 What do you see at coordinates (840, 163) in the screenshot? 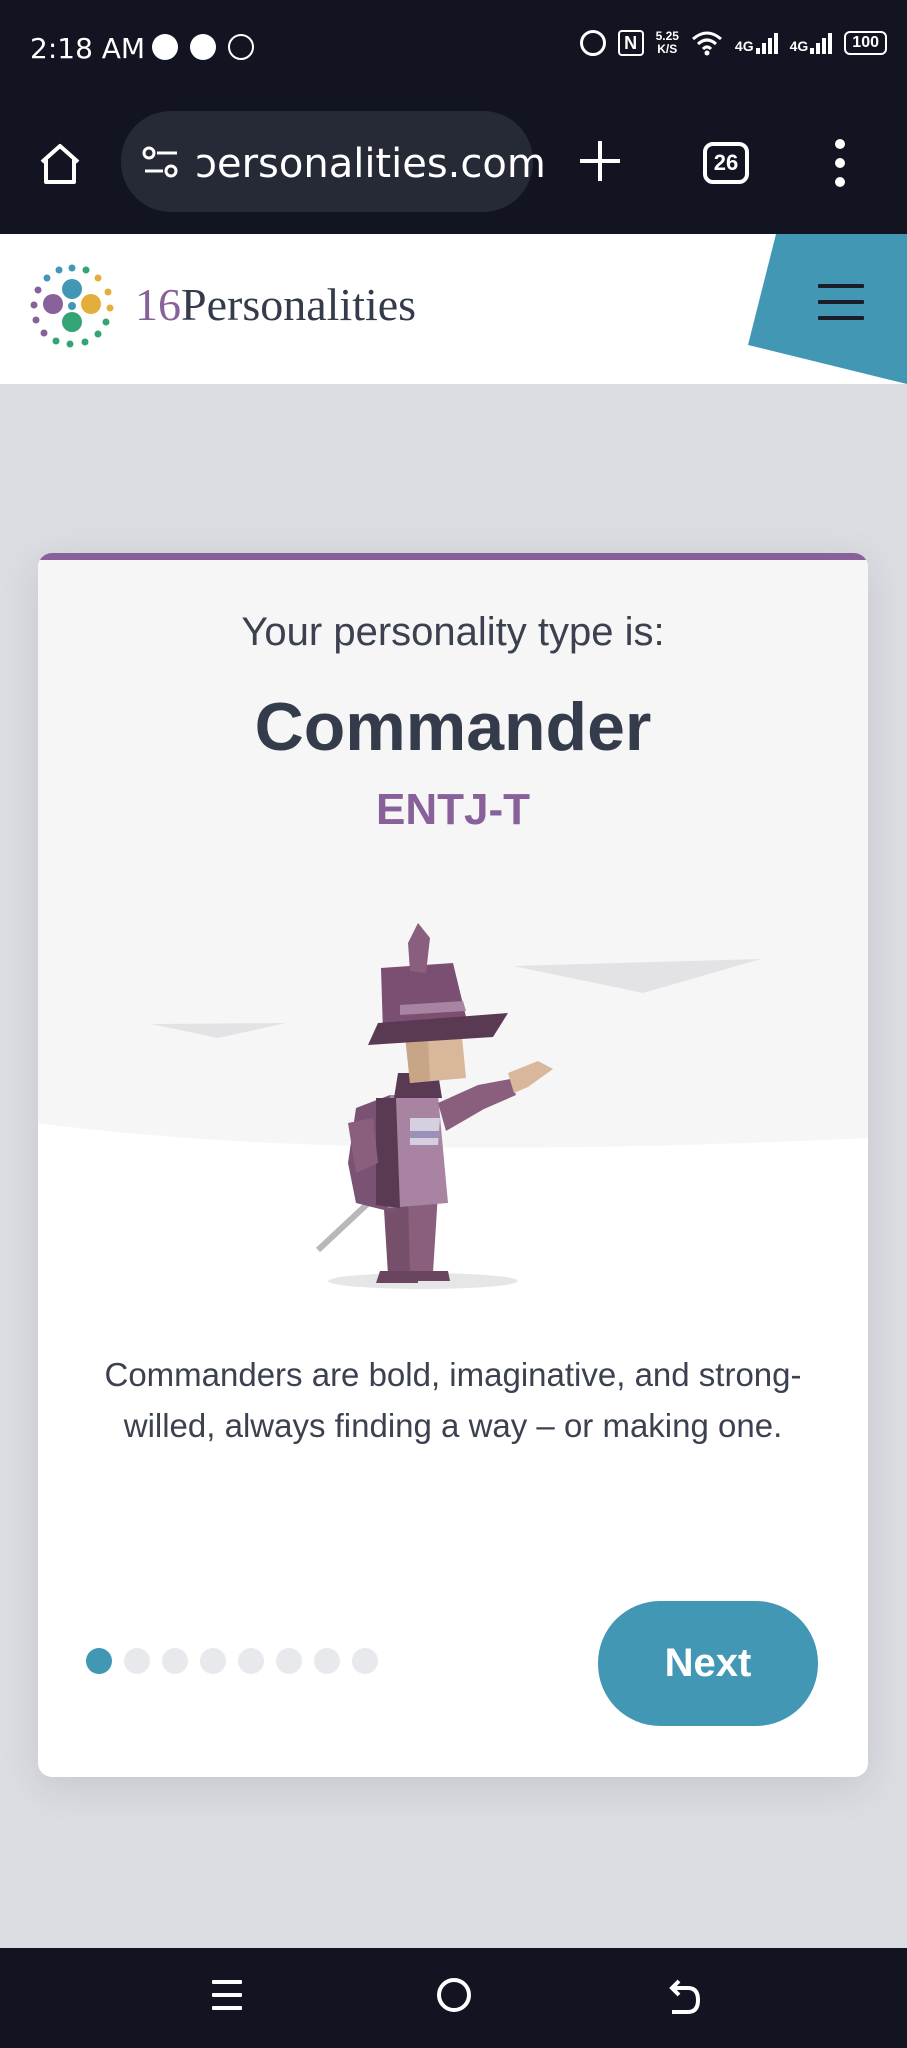
I see `more-options-icon` at bounding box center [840, 163].